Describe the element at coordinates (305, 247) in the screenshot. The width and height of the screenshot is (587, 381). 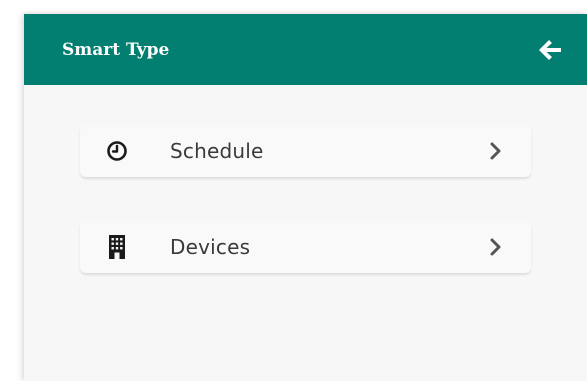
I see `menu-item-devices: Devices` at that location.